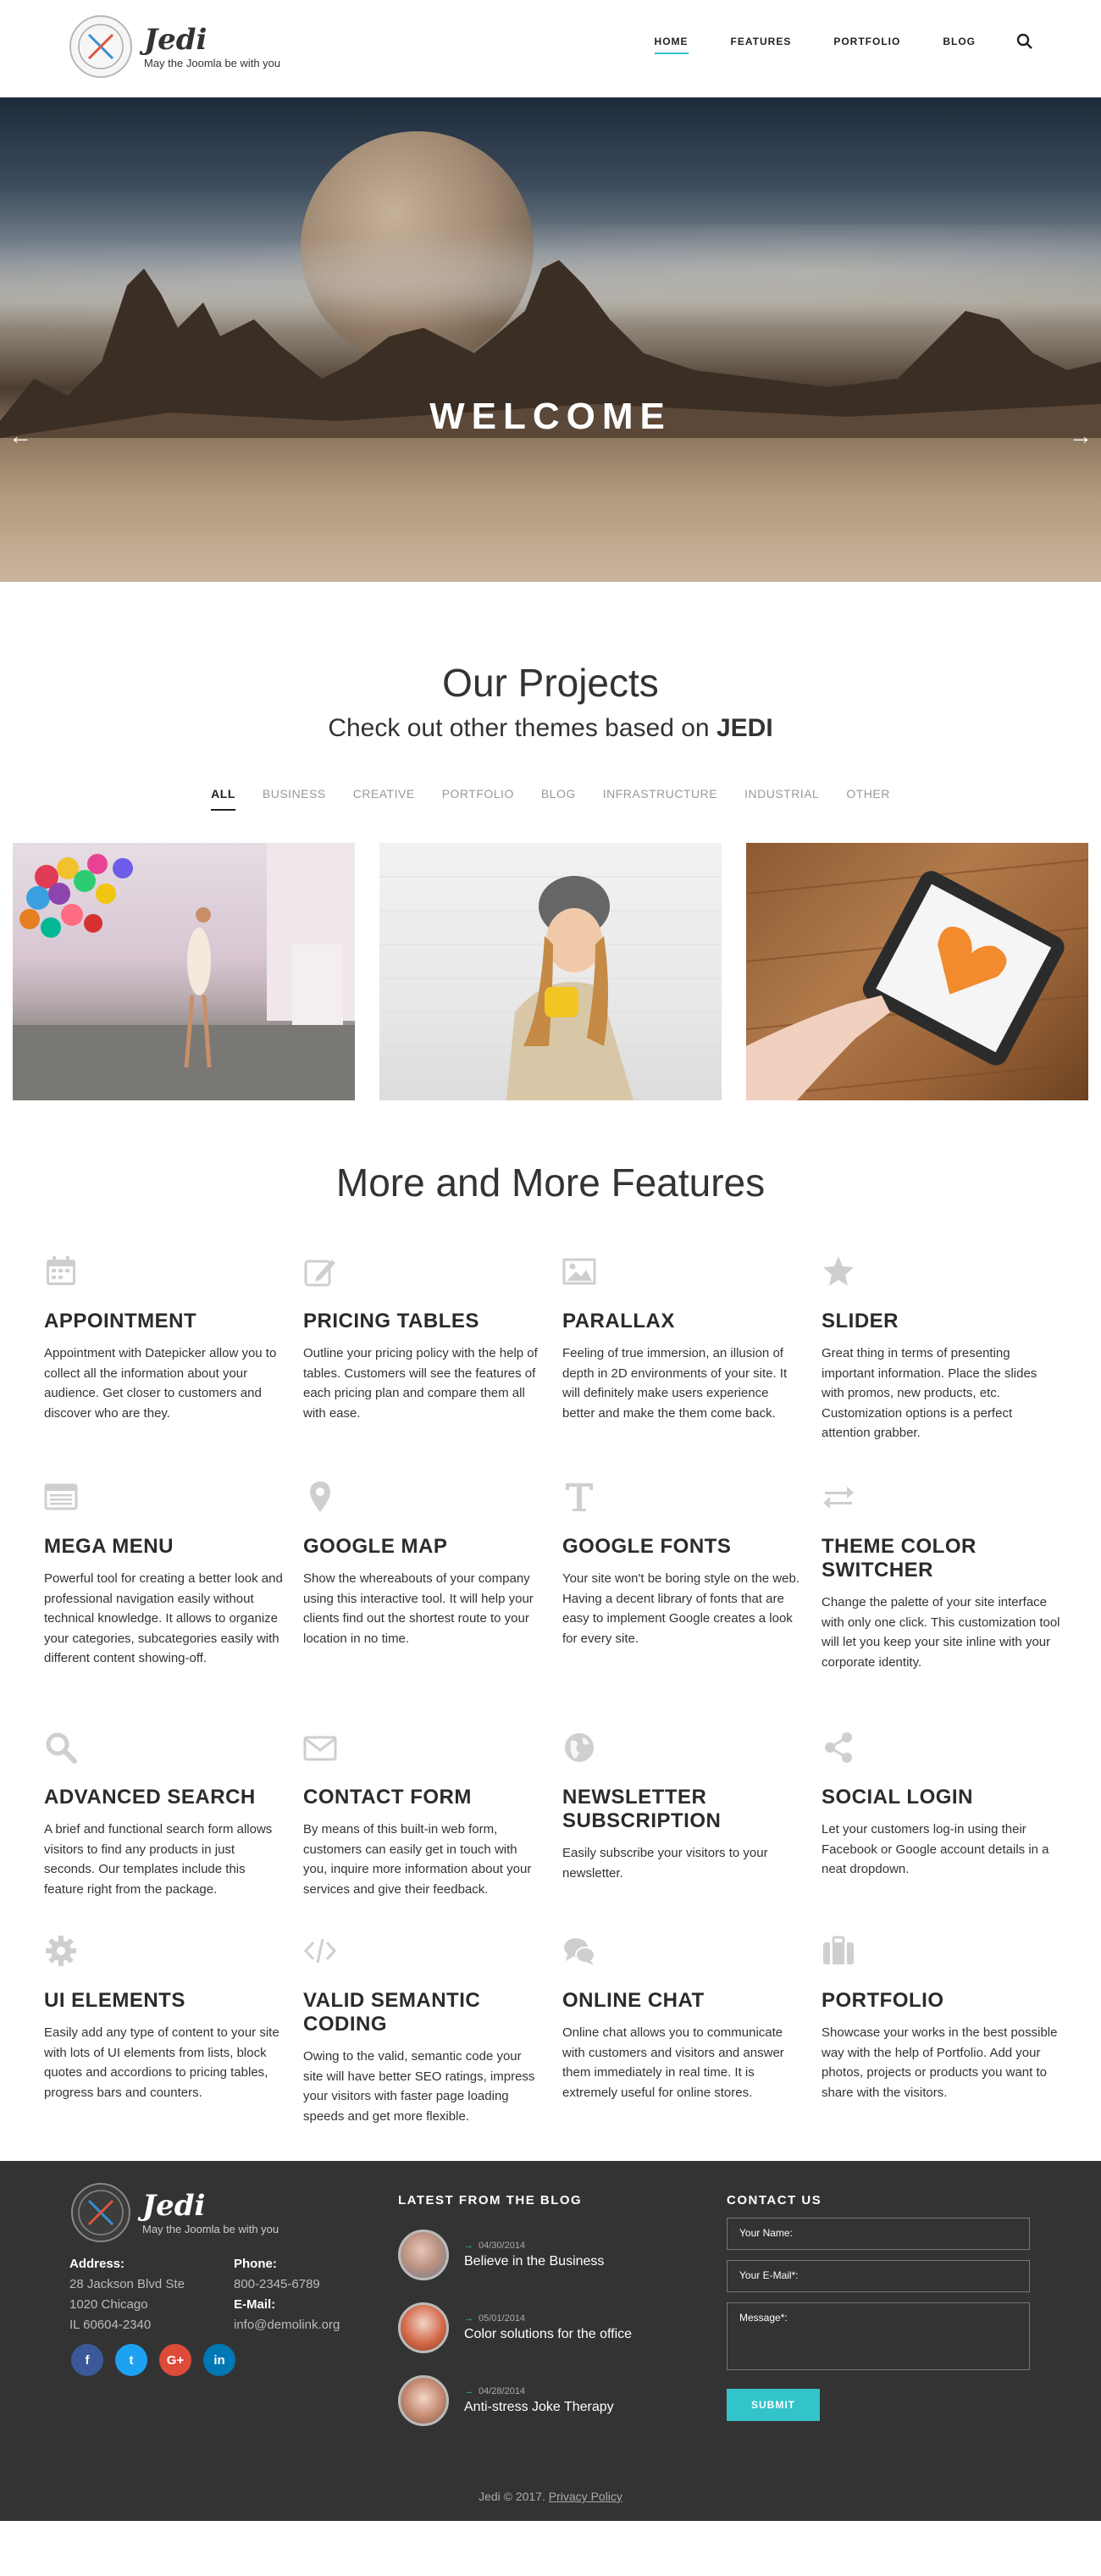 This screenshot has height=2576, width=1101. What do you see at coordinates (642, 1809) in the screenshot?
I see `feature-title: NEWSLETTER SUBSCRIPTION` at bounding box center [642, 1809].